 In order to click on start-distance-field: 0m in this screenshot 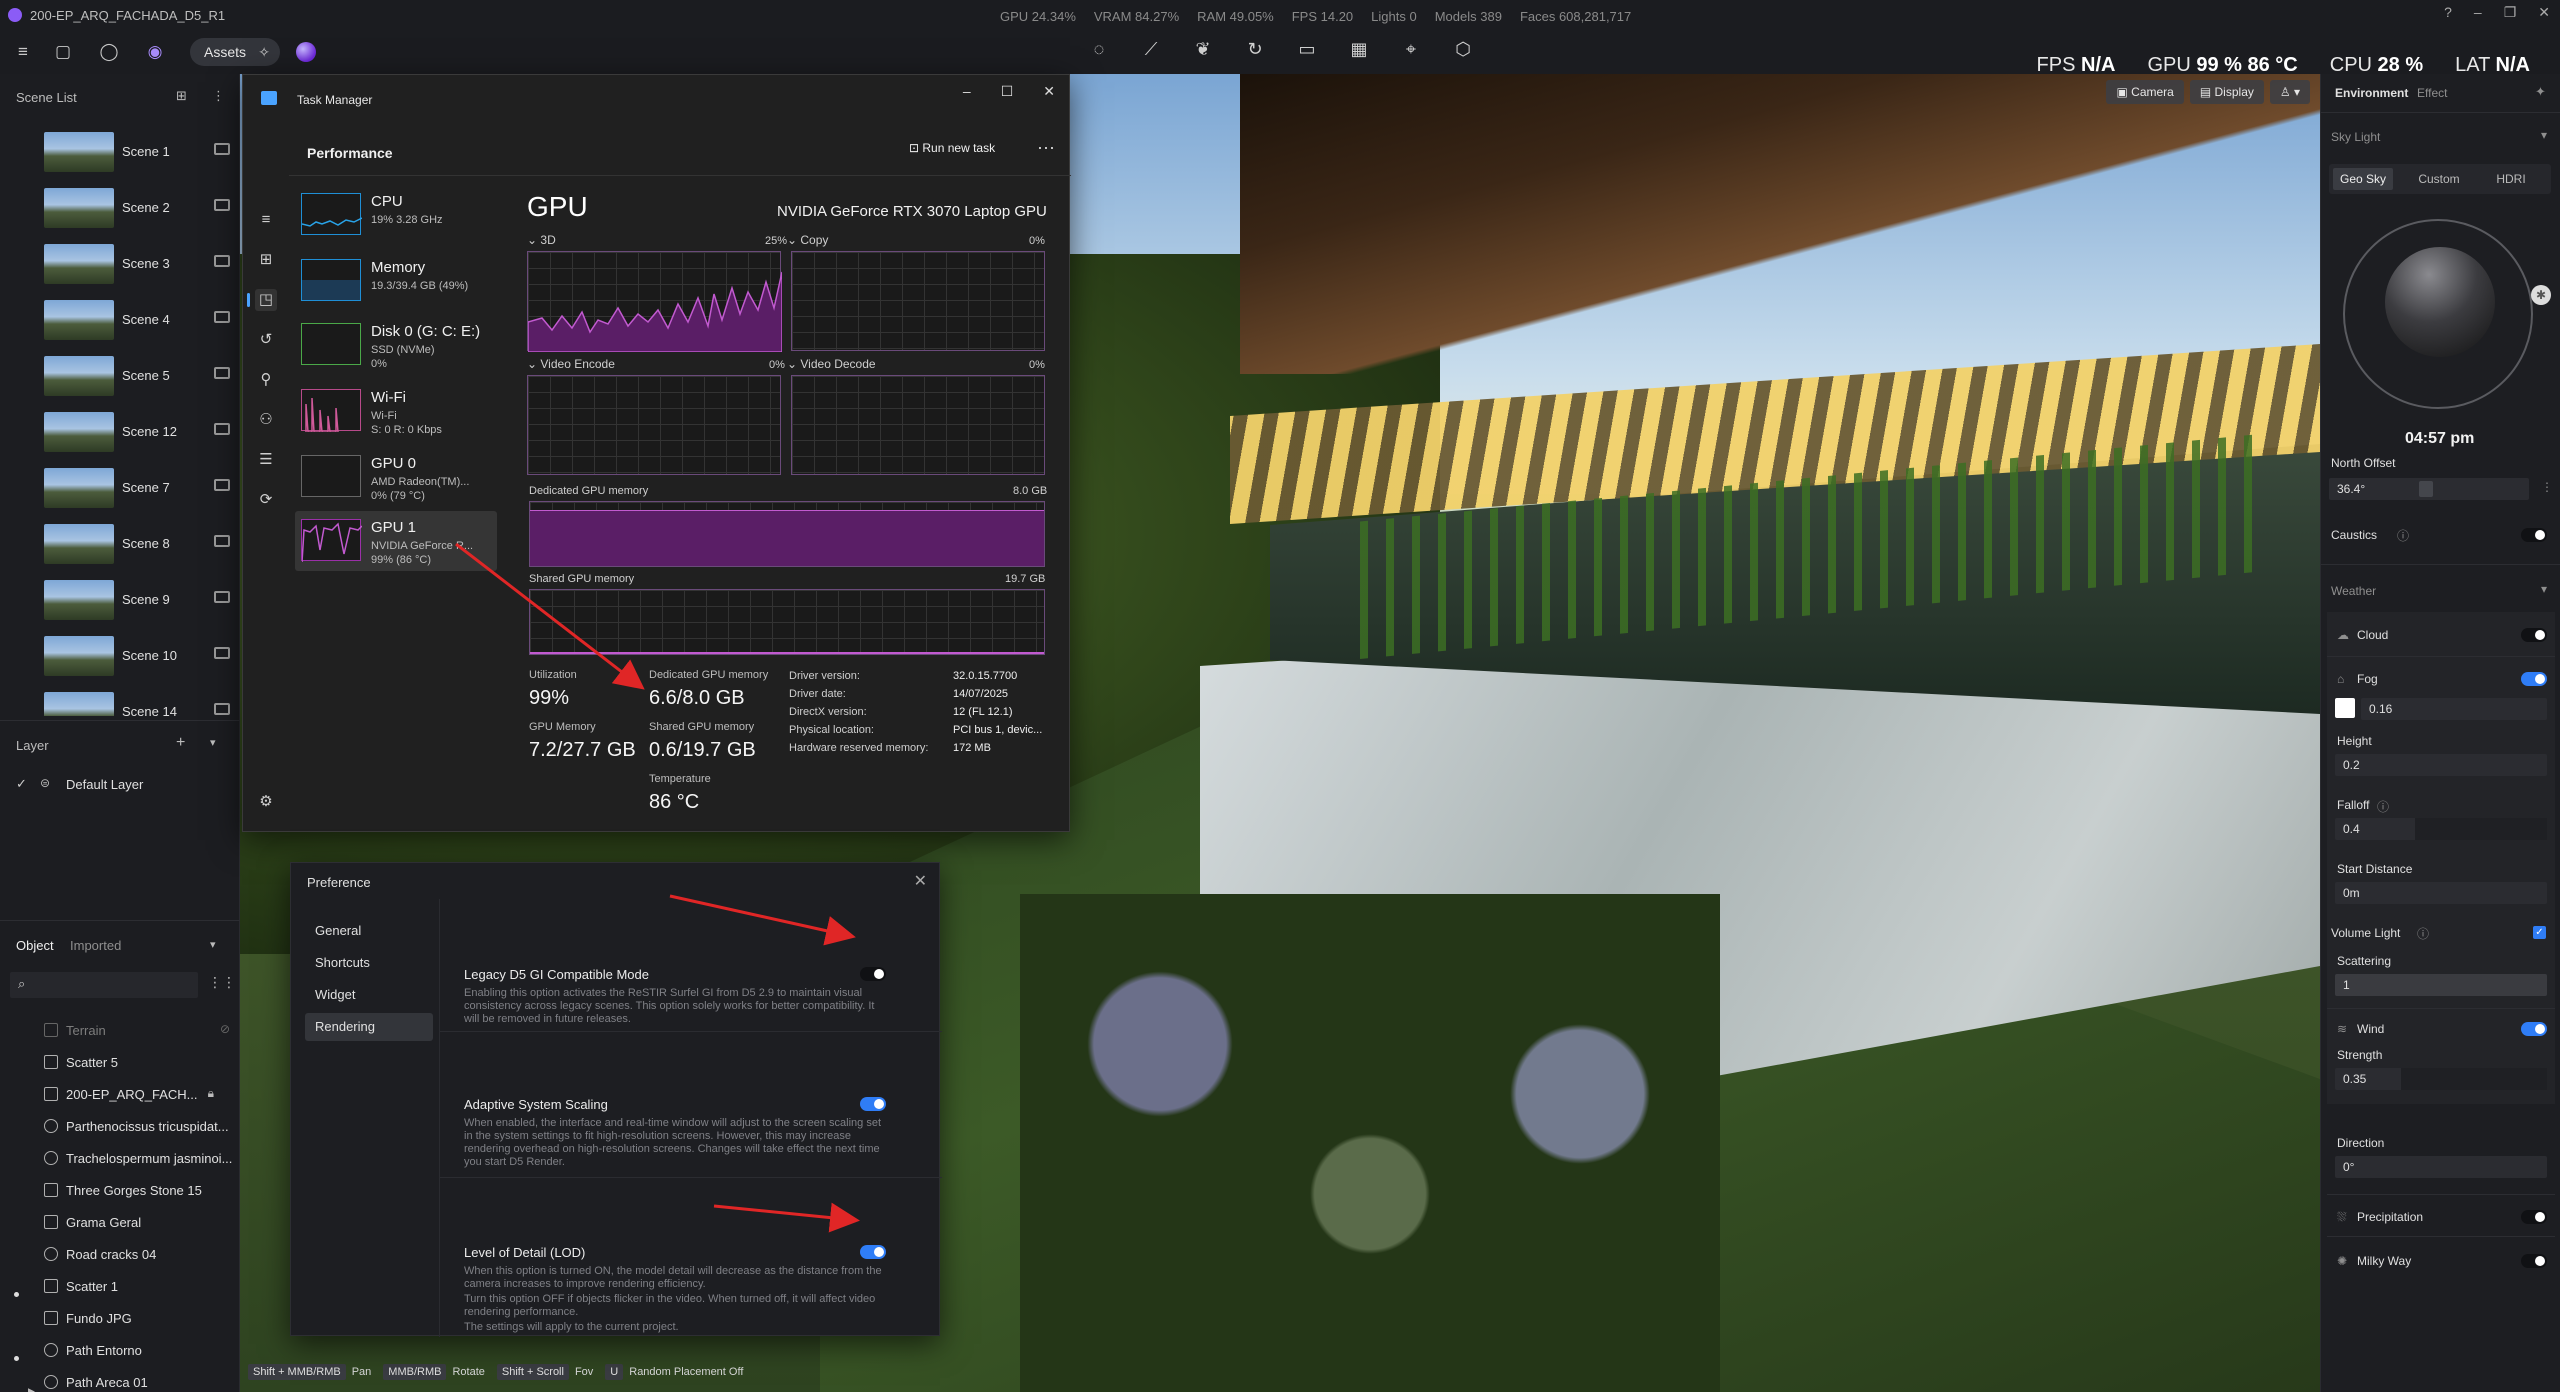, I will do `click(2441, 893)`.